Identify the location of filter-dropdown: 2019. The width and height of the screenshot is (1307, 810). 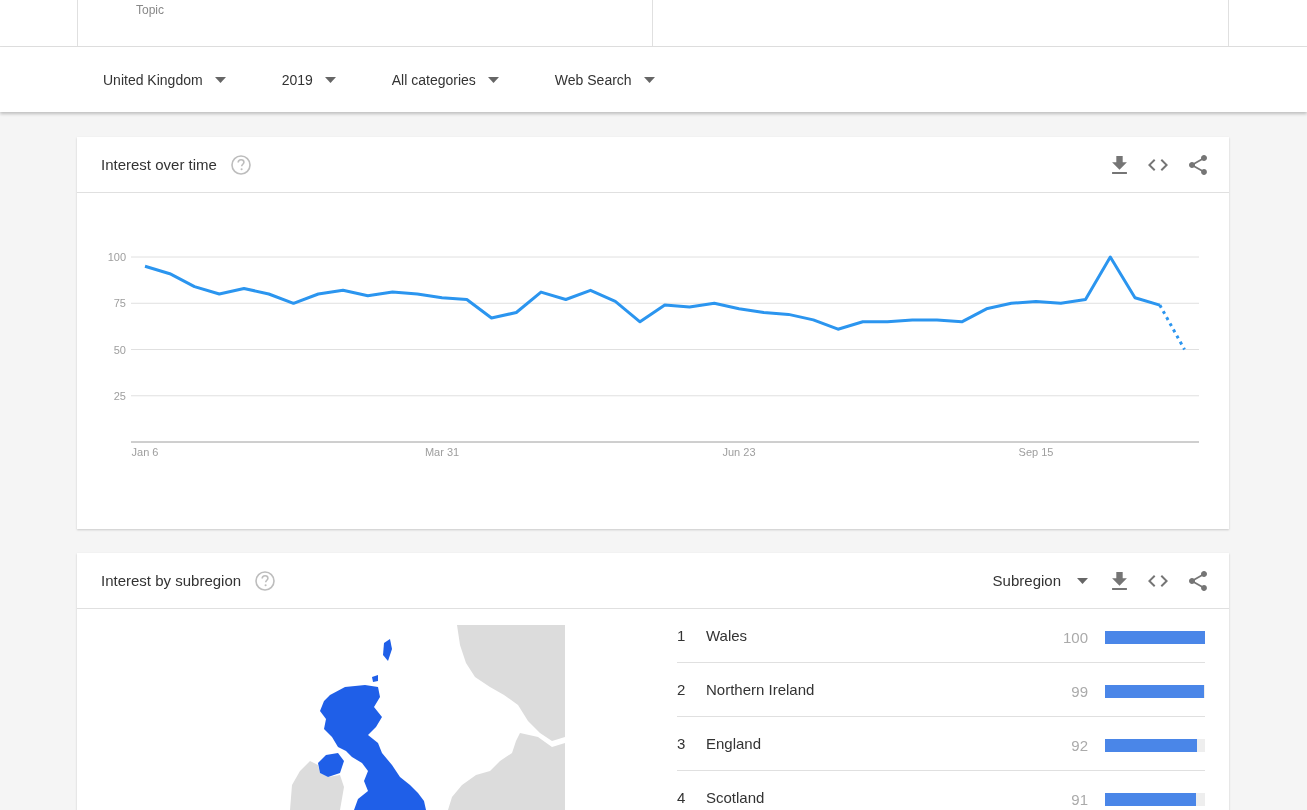
(308, 79).